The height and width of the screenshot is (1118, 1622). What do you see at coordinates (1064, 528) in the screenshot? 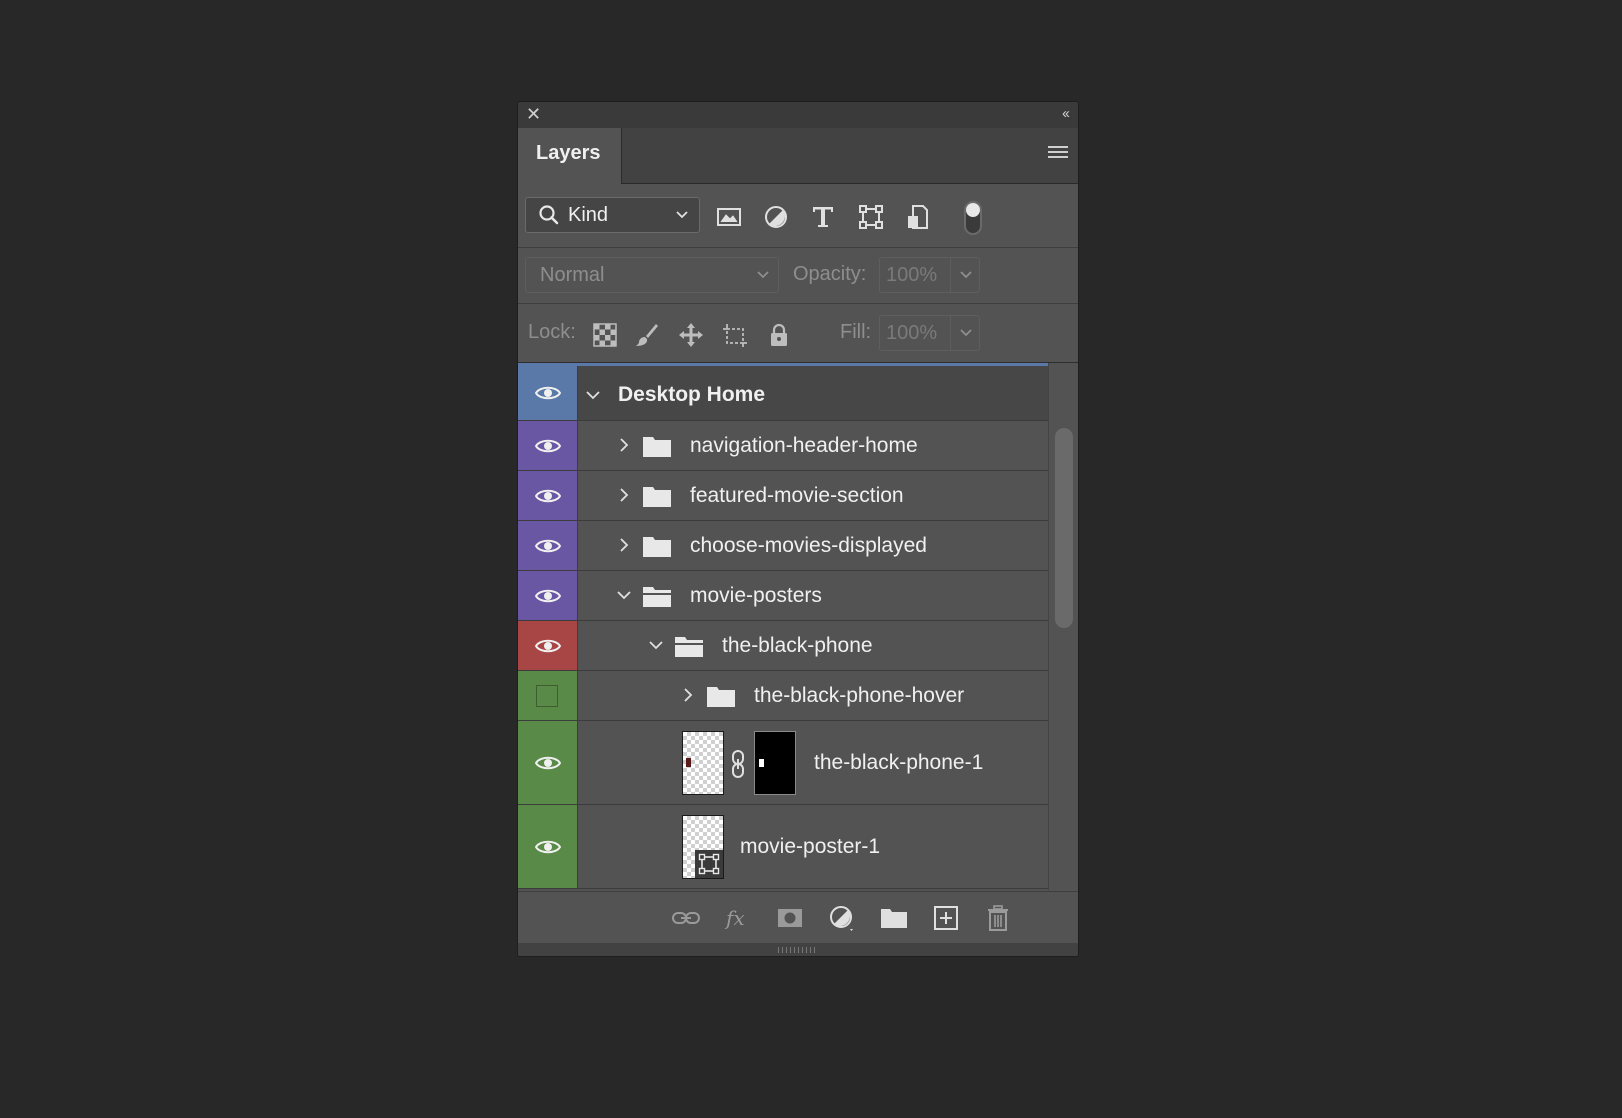
I see `scrollbar-thumb` at bounding box center [1064, 528].